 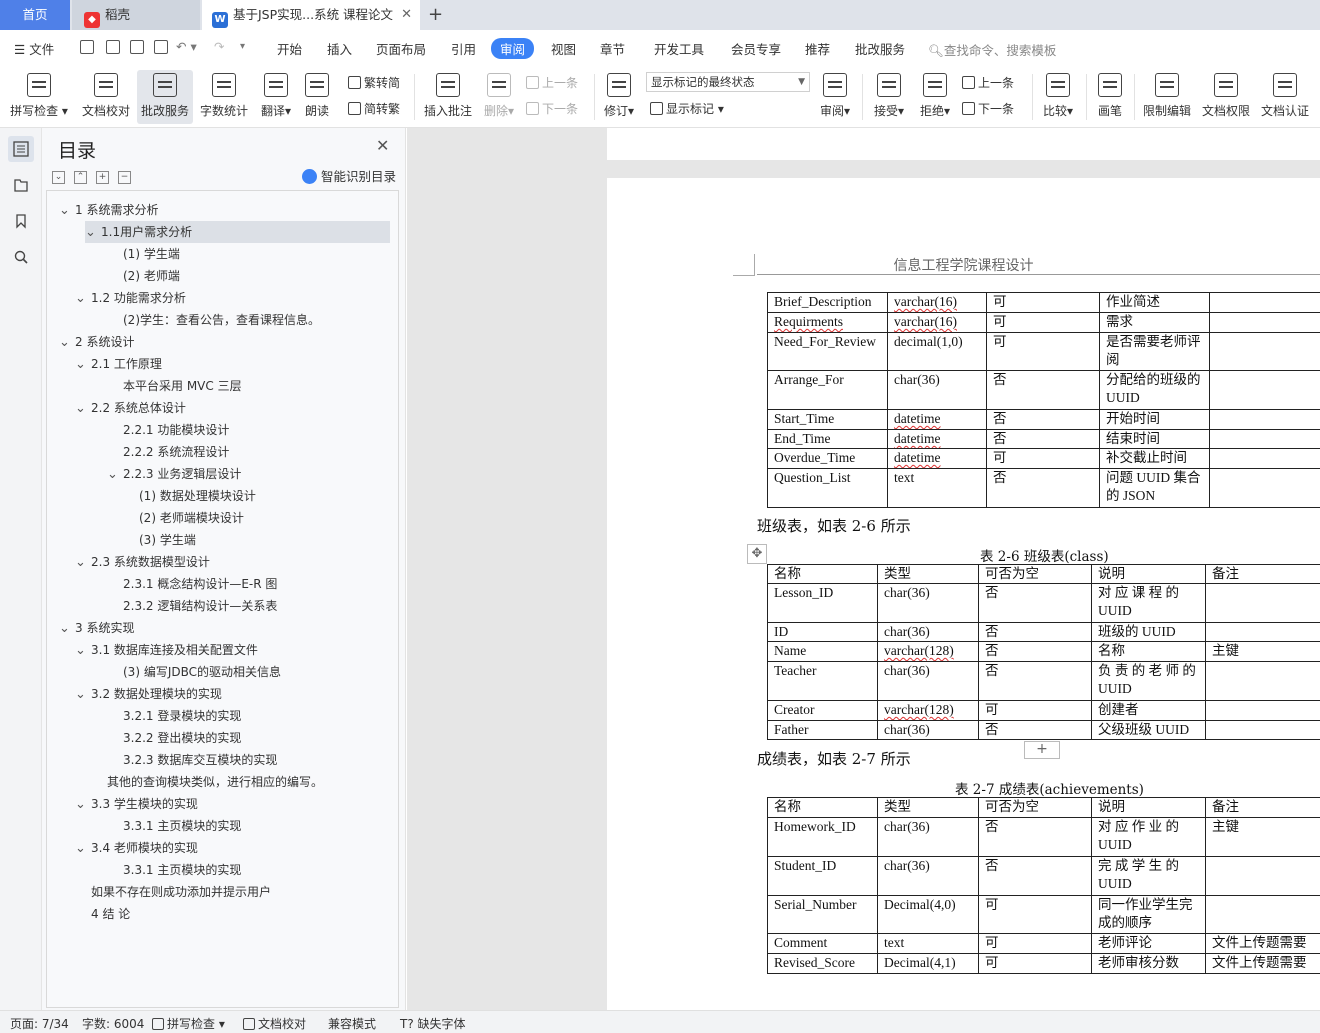 What do you see at coordinates (988, 108) in the screenshot?
I see `next-change-button: 下一条` at bounding box center [988, 108].